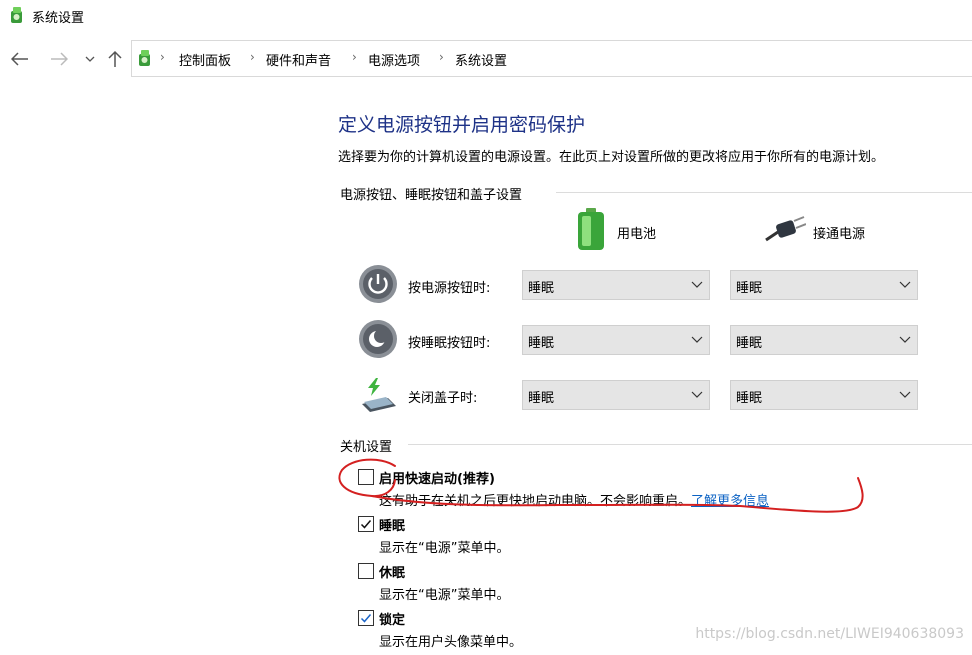 Image resolution: width=972 pixels, height=655 pixels. I want to click on fast-startup-checkbox, so click(366, 477).